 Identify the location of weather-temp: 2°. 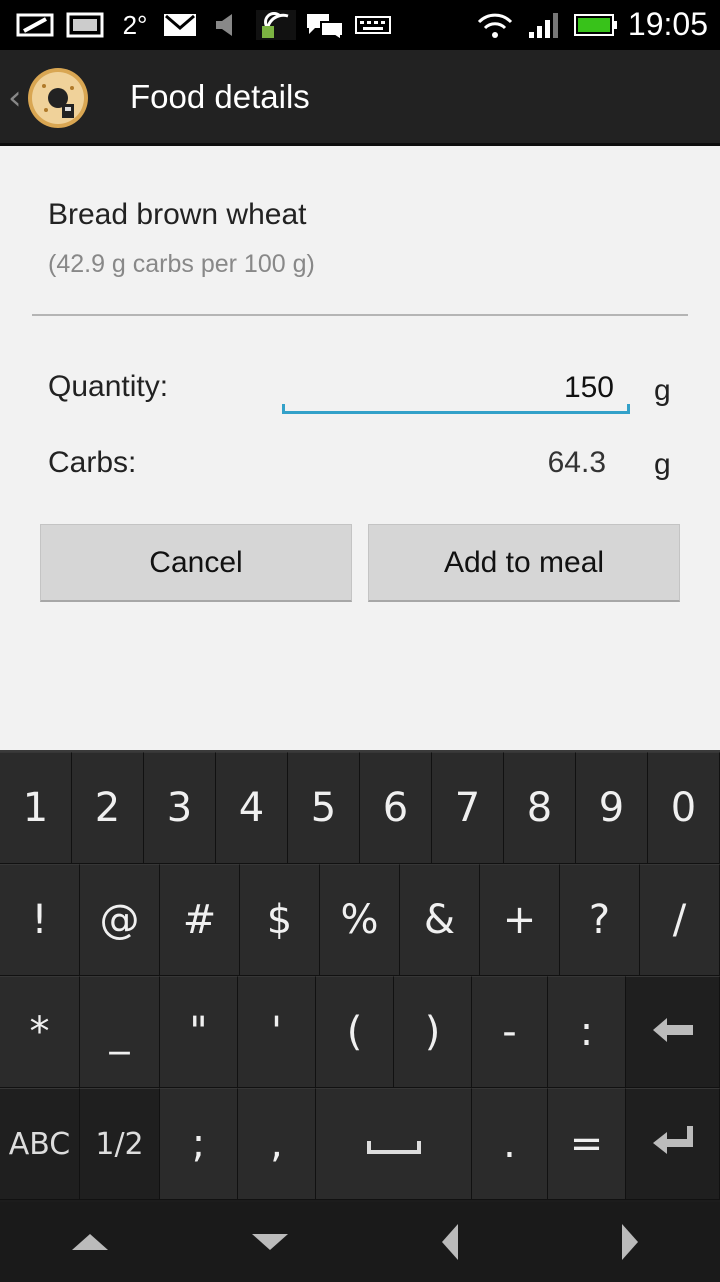
(135, 24).